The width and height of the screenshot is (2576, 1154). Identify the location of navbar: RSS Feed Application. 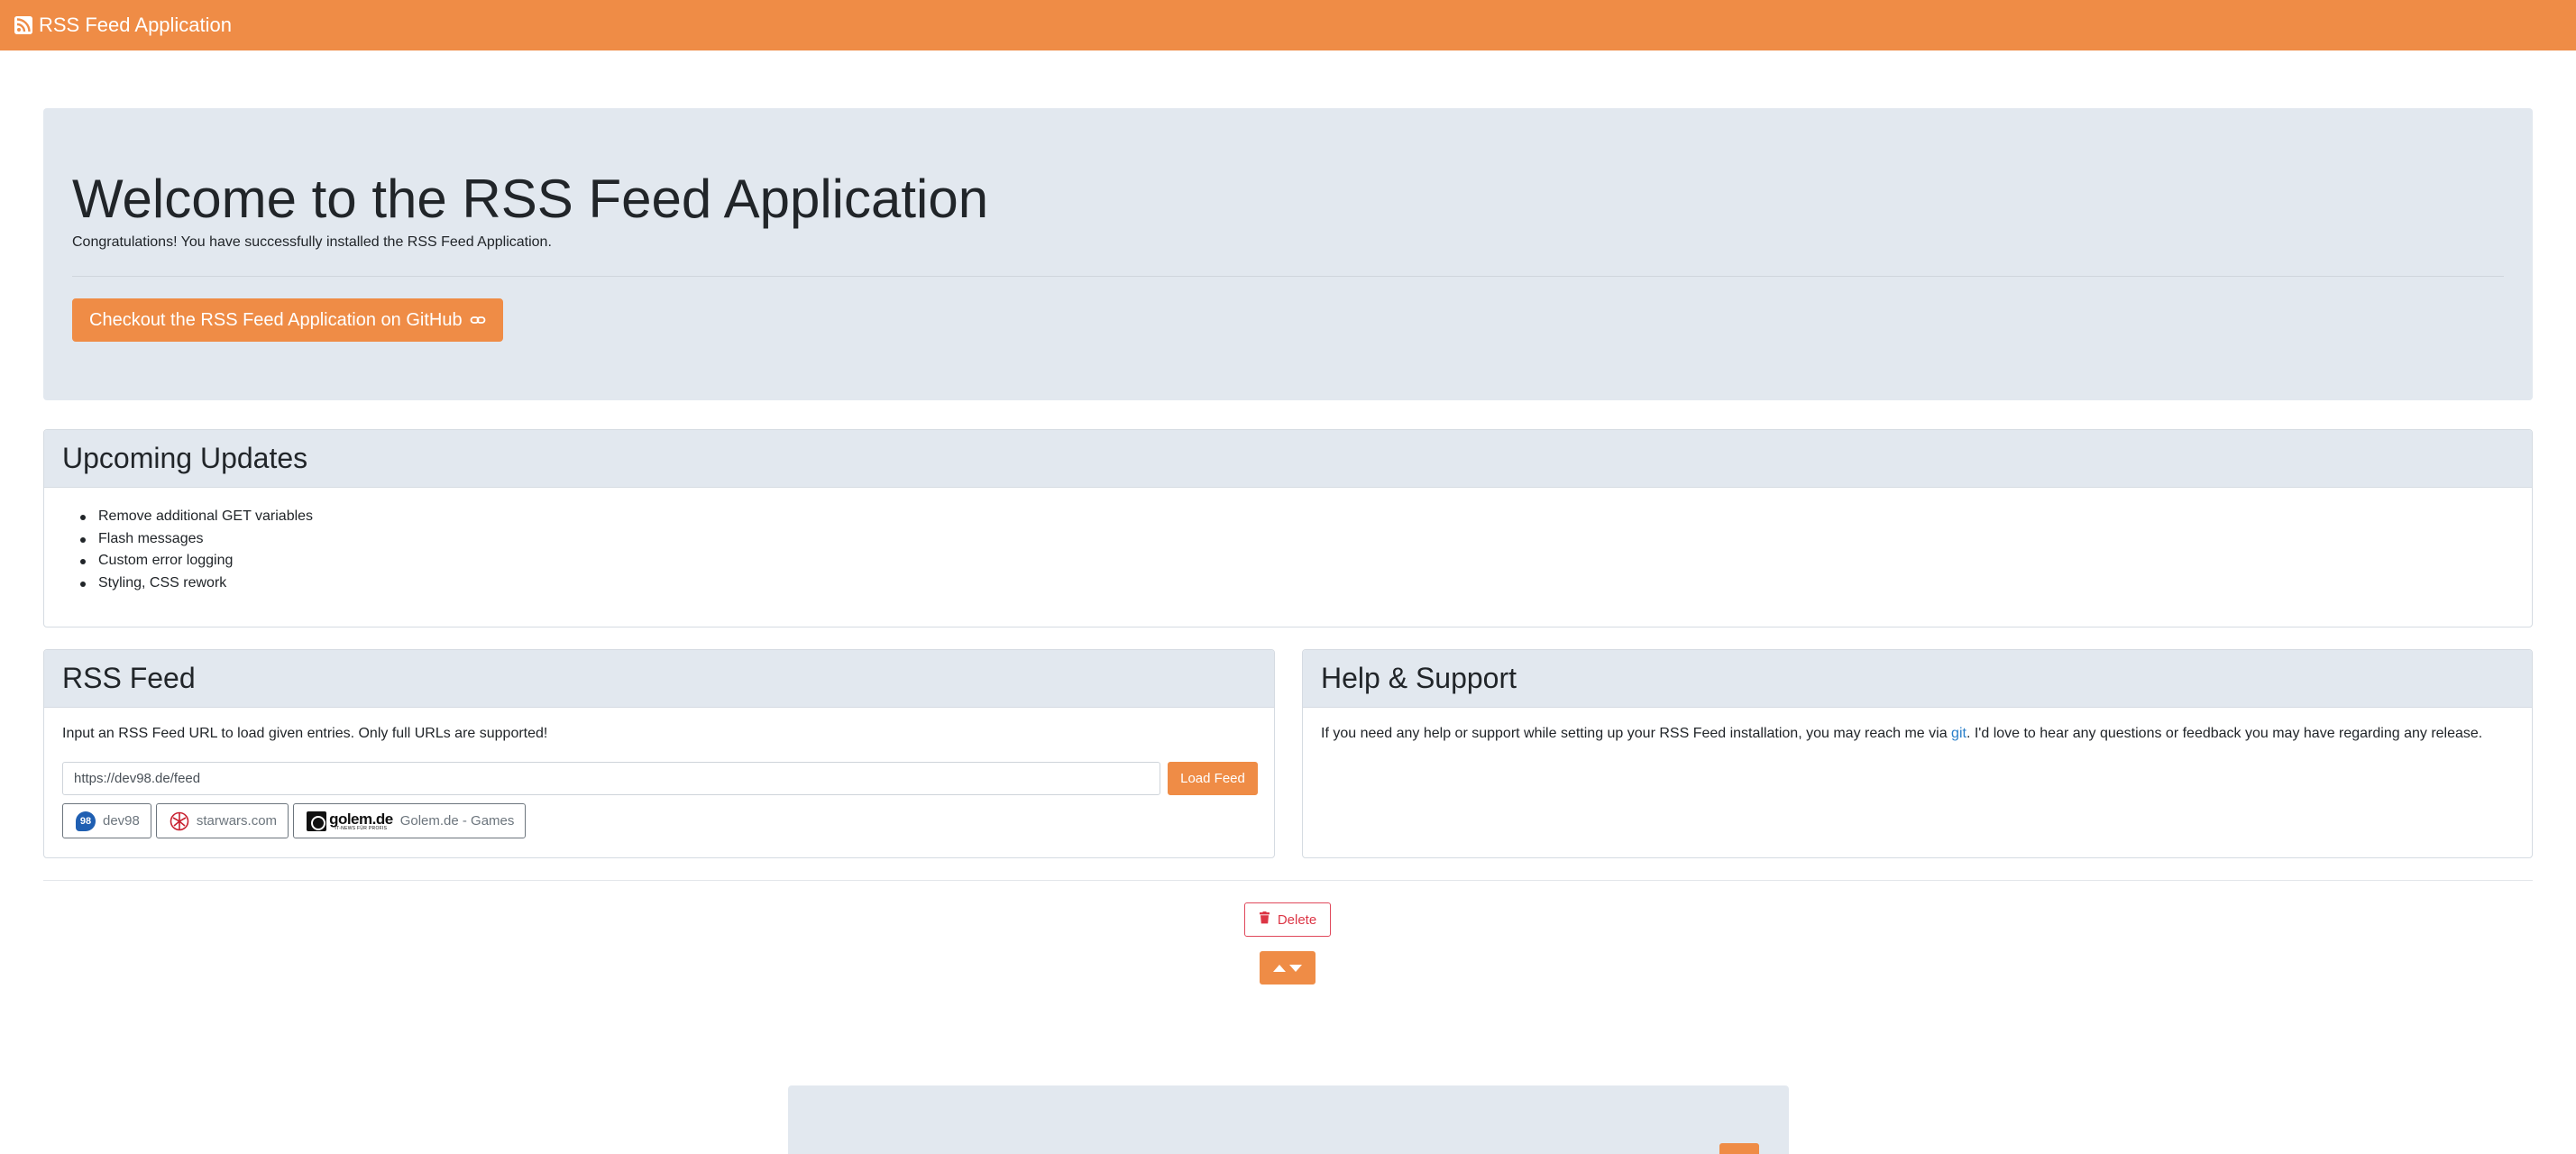
(1288, 25).